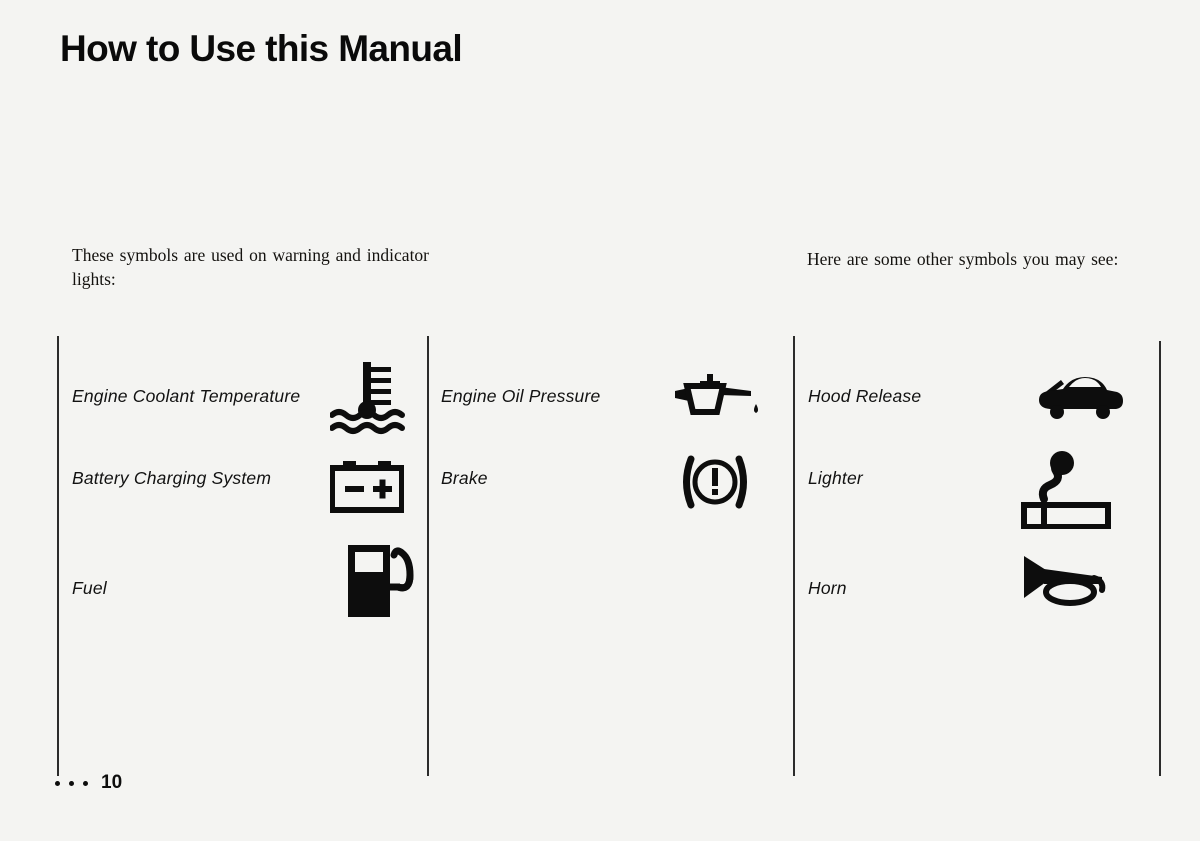 This screenshot has width=1200, height=841. I want to click on horn-icon, so click(1064, 580).